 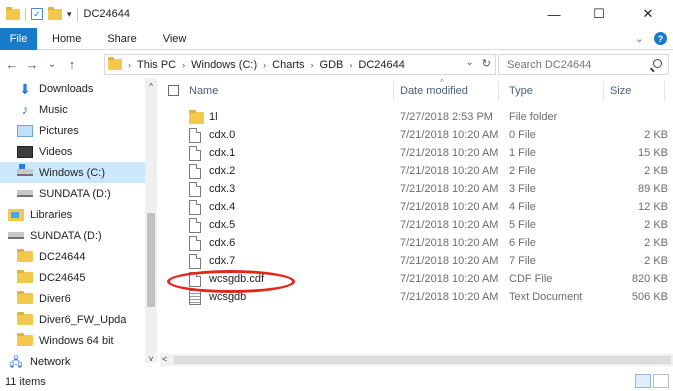 I want to click on tab-home: Home, so click(x=65, y=39).